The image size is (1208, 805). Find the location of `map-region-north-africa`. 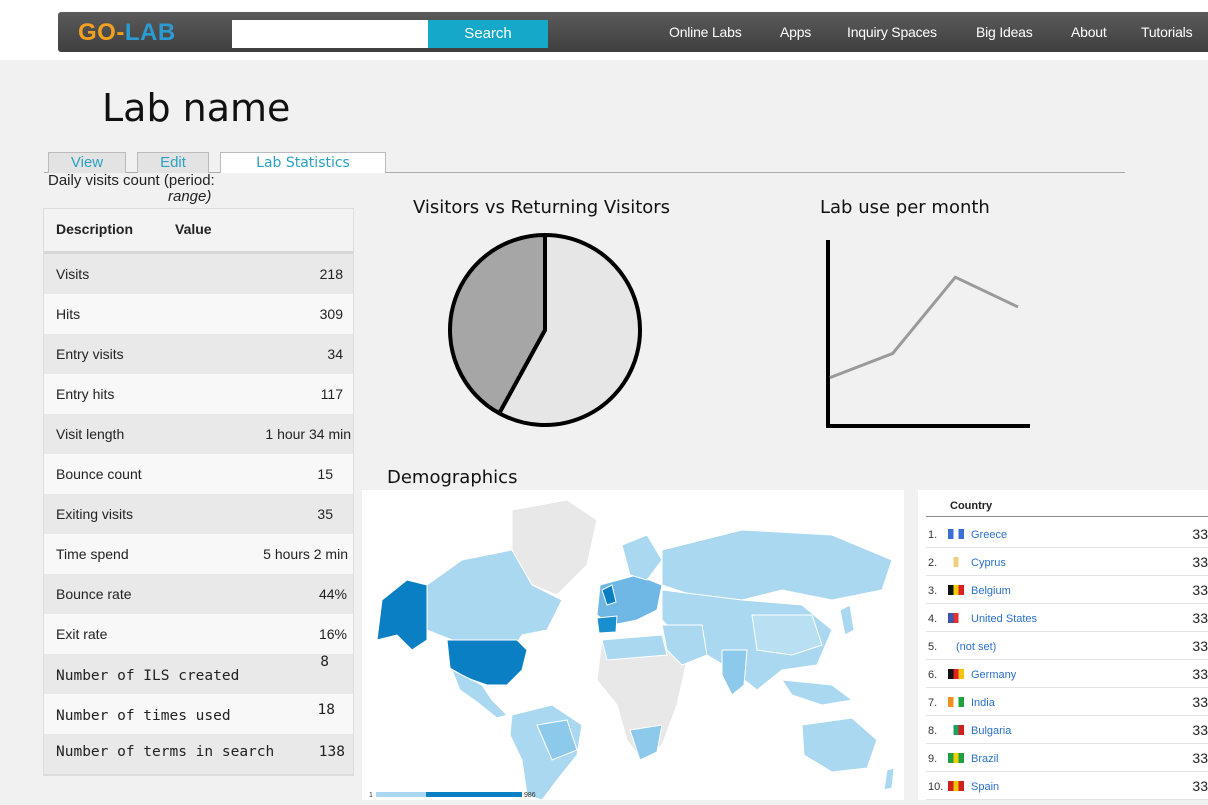

map-region-north-africa is located at coordinates (634, 647).